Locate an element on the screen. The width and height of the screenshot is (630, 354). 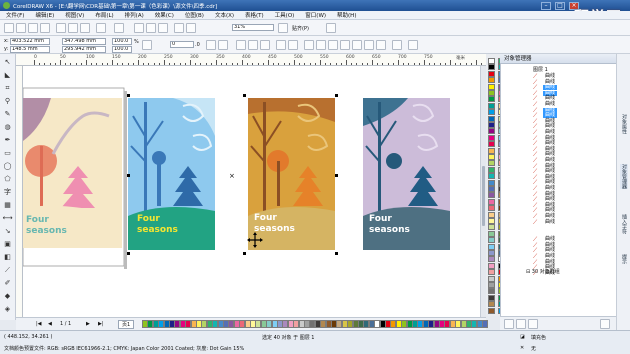
menu-window: 窗口(W) is located at coordinates (315, 15).